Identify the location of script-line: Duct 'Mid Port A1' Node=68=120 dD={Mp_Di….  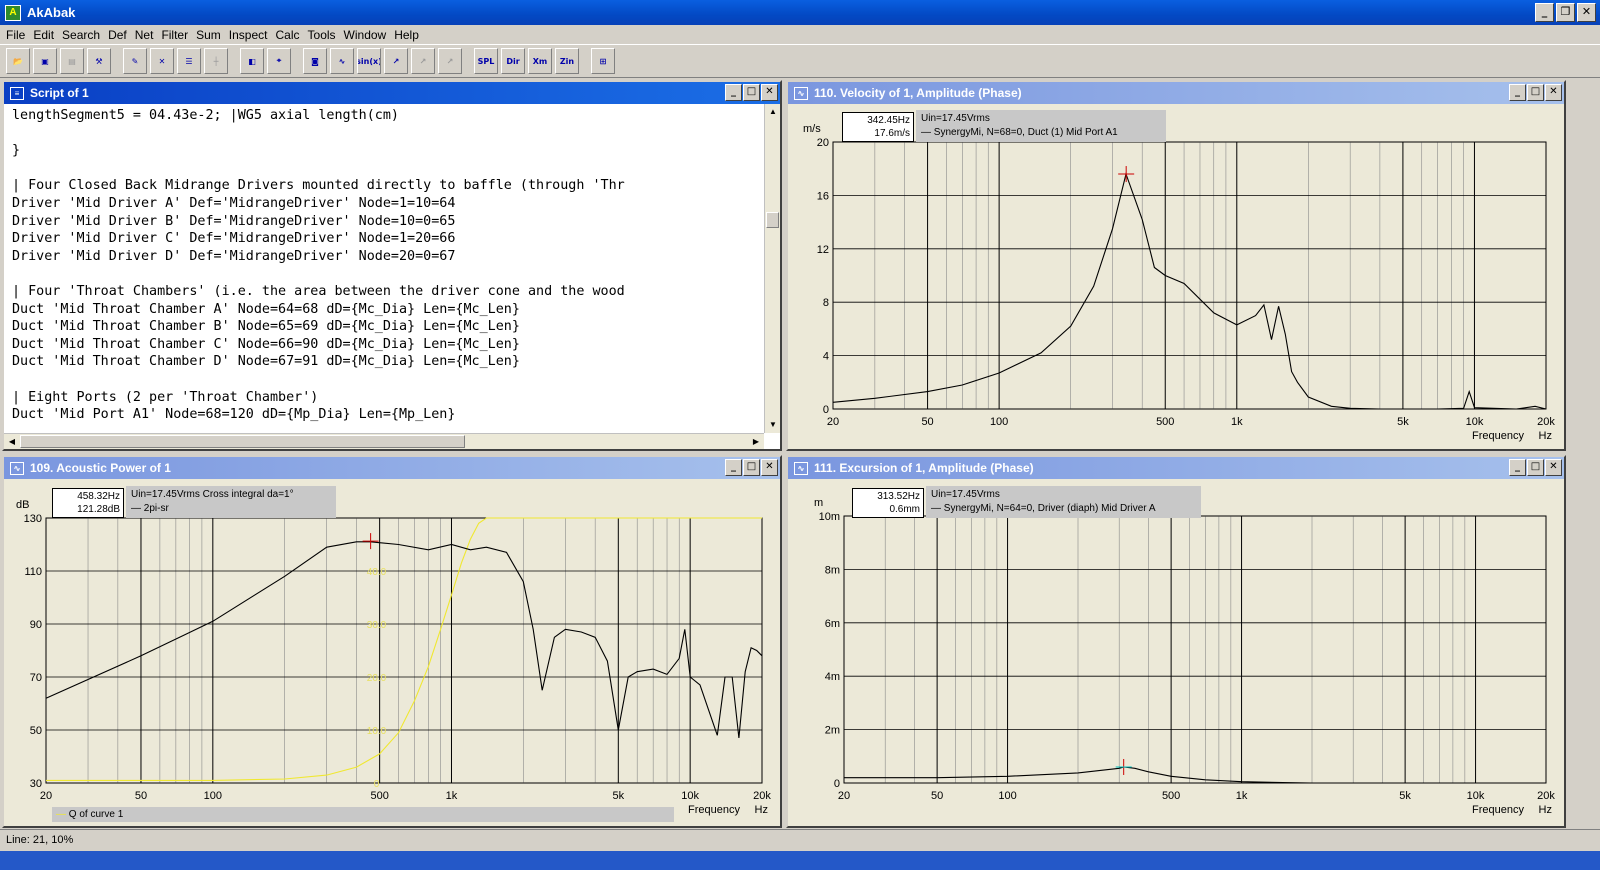
(385, 415).